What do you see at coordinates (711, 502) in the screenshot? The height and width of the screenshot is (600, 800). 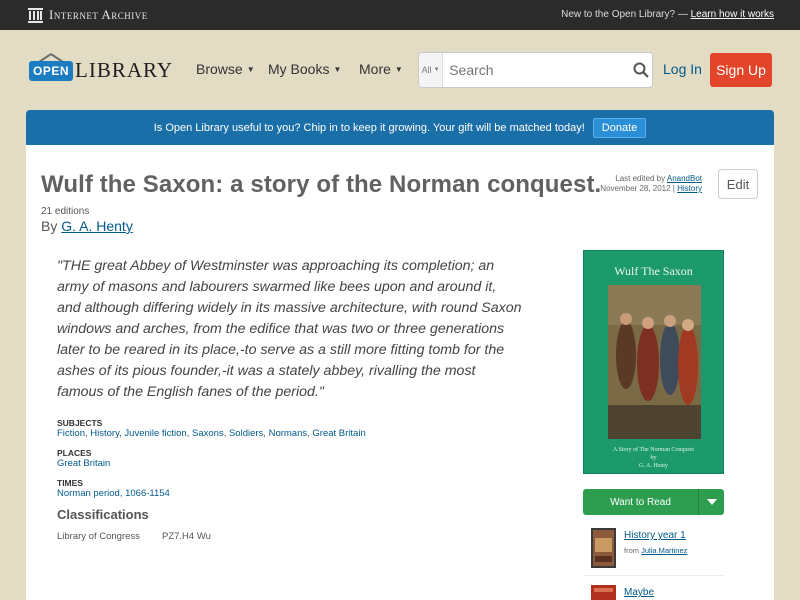 I see `dropdown-arrow-icon` at bounding box center [711, 502].